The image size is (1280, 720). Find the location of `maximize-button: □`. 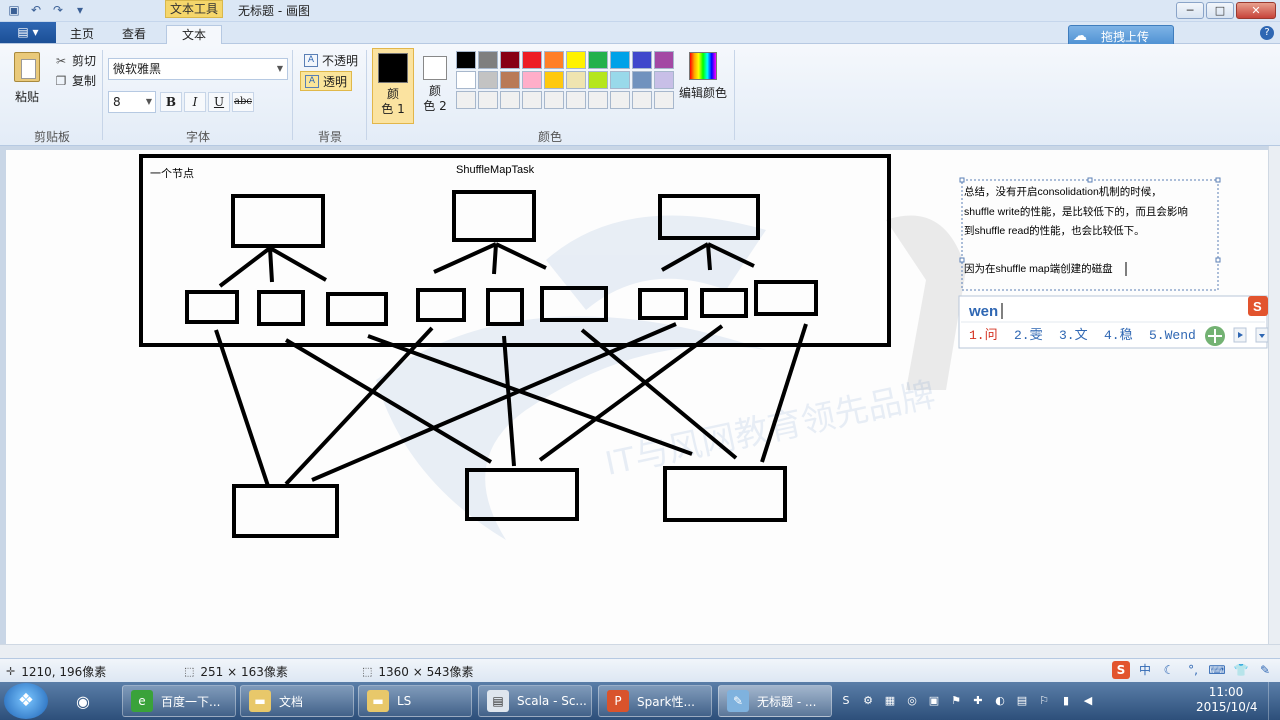

maximize-button: □ is located at coordinates (1220, 10).